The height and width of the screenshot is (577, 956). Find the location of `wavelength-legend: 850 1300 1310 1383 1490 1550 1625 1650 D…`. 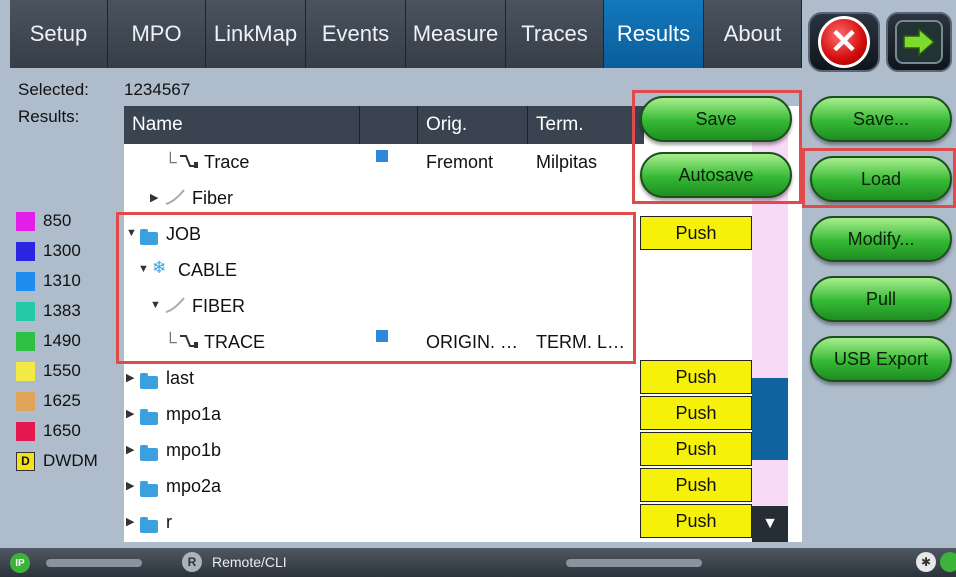

wavelength-legend: 850 1300 1310 1383 1490 1550 1625 1650 D… is located at coordinates (57, 341).